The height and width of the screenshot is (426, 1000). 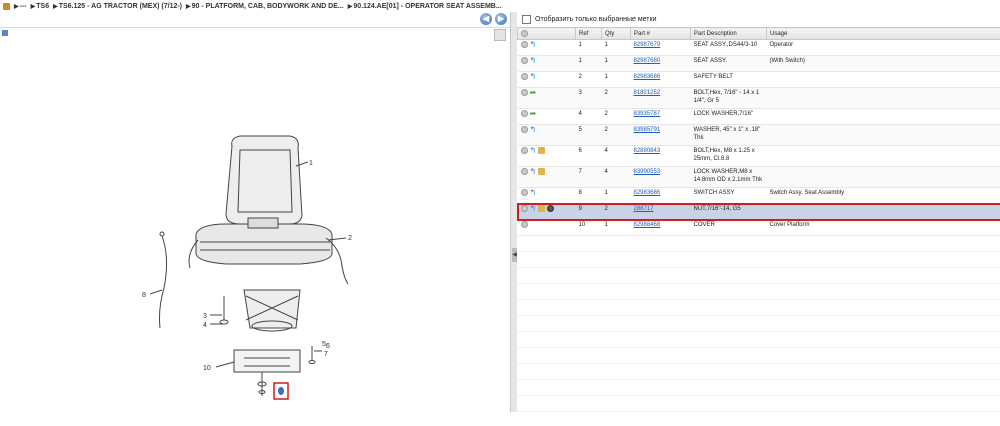 What do you see at coordinates (33, 6) in the screenshot?
I see `breadcrumb-arrow-icon: ▶` at bounding box center [33, 6].